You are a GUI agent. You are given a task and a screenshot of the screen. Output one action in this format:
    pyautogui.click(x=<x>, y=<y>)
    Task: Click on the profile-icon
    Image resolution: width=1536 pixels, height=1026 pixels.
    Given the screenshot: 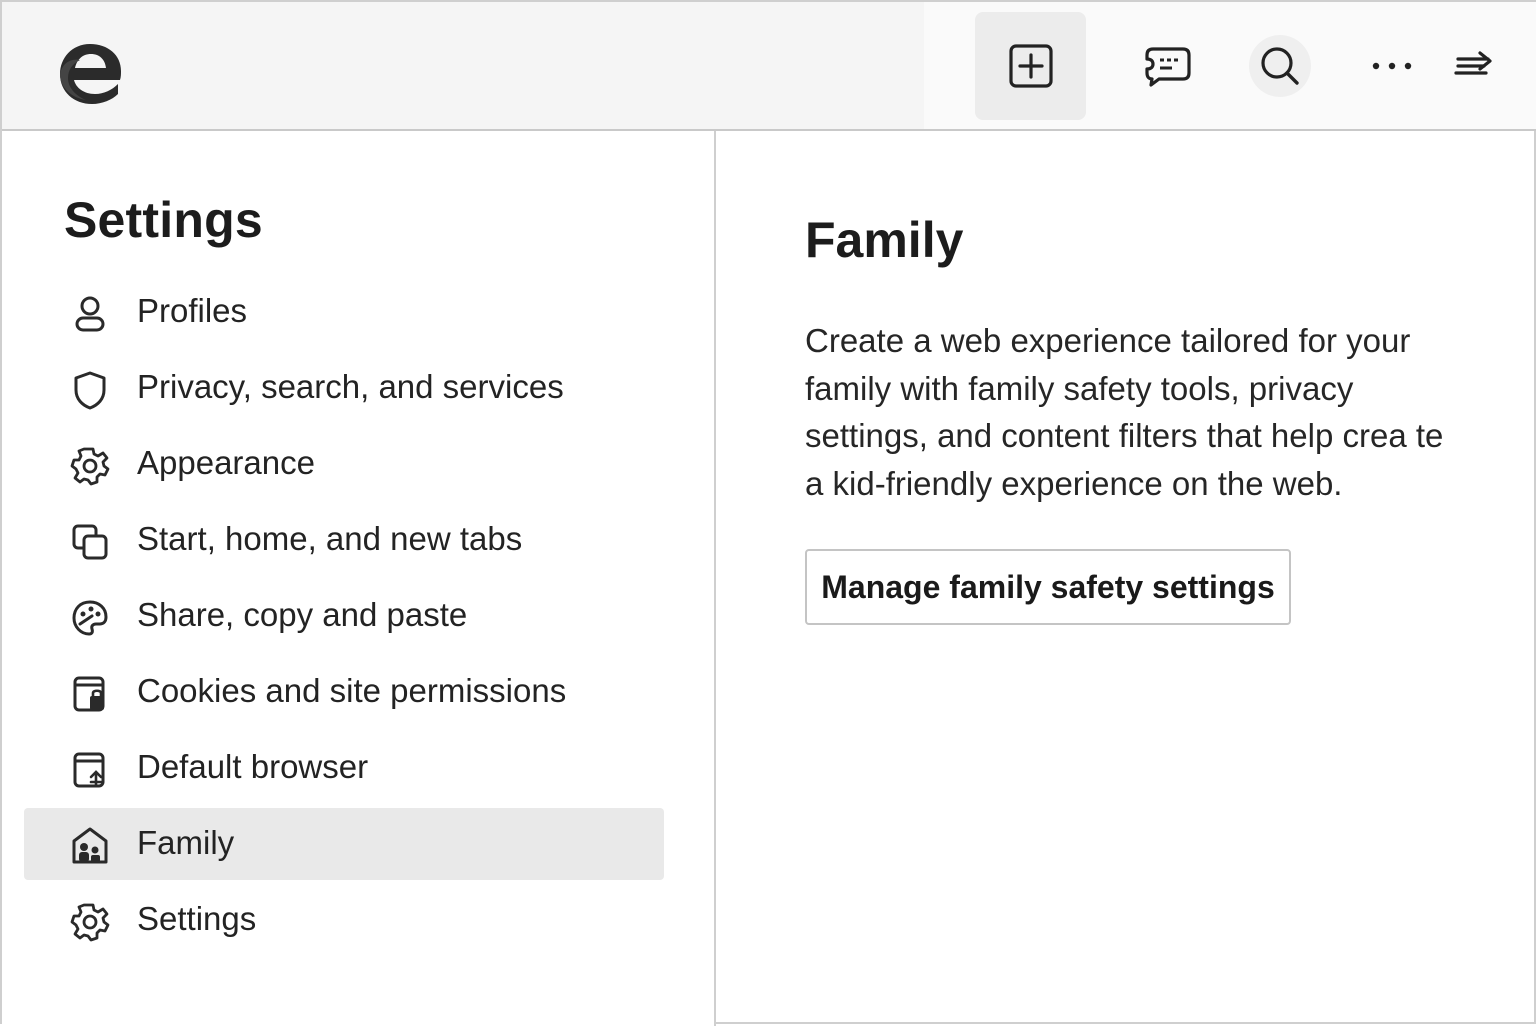 What is the action you would take?
    pyautogui.click(x=90, y=314)
    